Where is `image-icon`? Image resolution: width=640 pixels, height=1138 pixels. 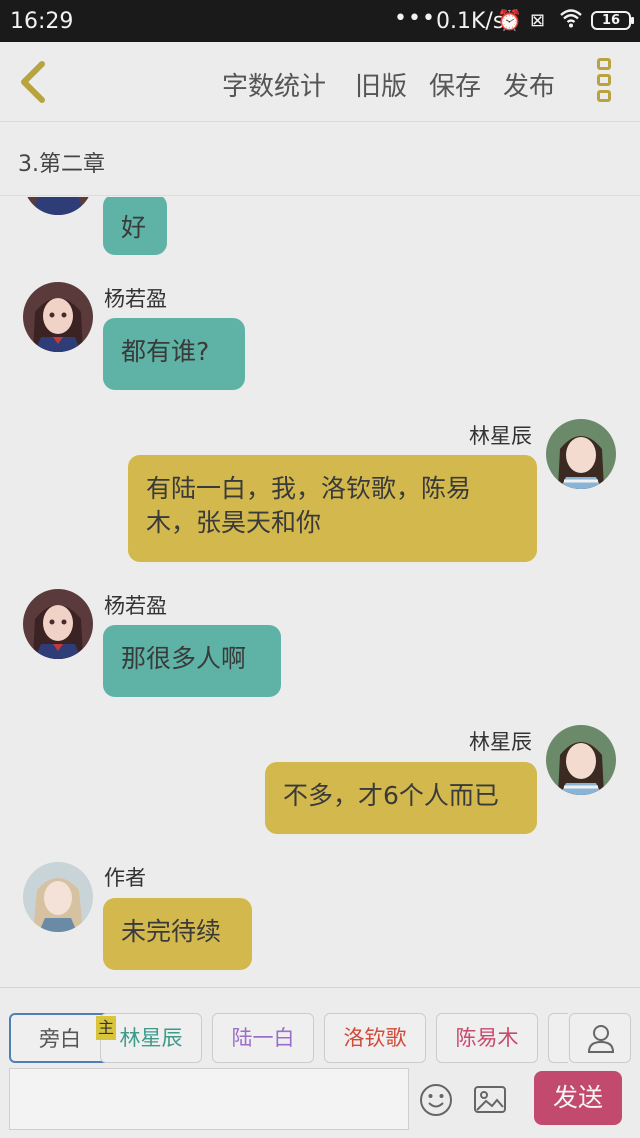
image-icon is located at coordinates (490, 1099).